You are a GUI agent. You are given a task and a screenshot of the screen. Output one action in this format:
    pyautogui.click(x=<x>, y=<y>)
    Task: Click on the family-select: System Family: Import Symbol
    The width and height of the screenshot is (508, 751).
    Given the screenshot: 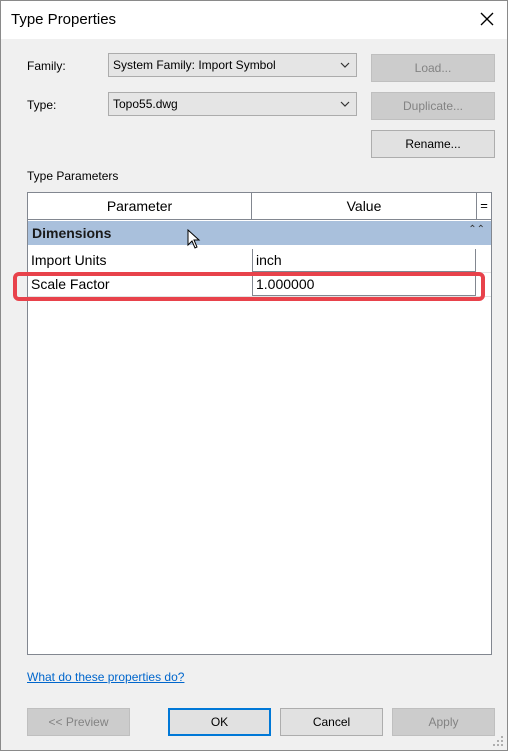 What is the action you would take?
    pyautogui.click(x=232, y=65)
    